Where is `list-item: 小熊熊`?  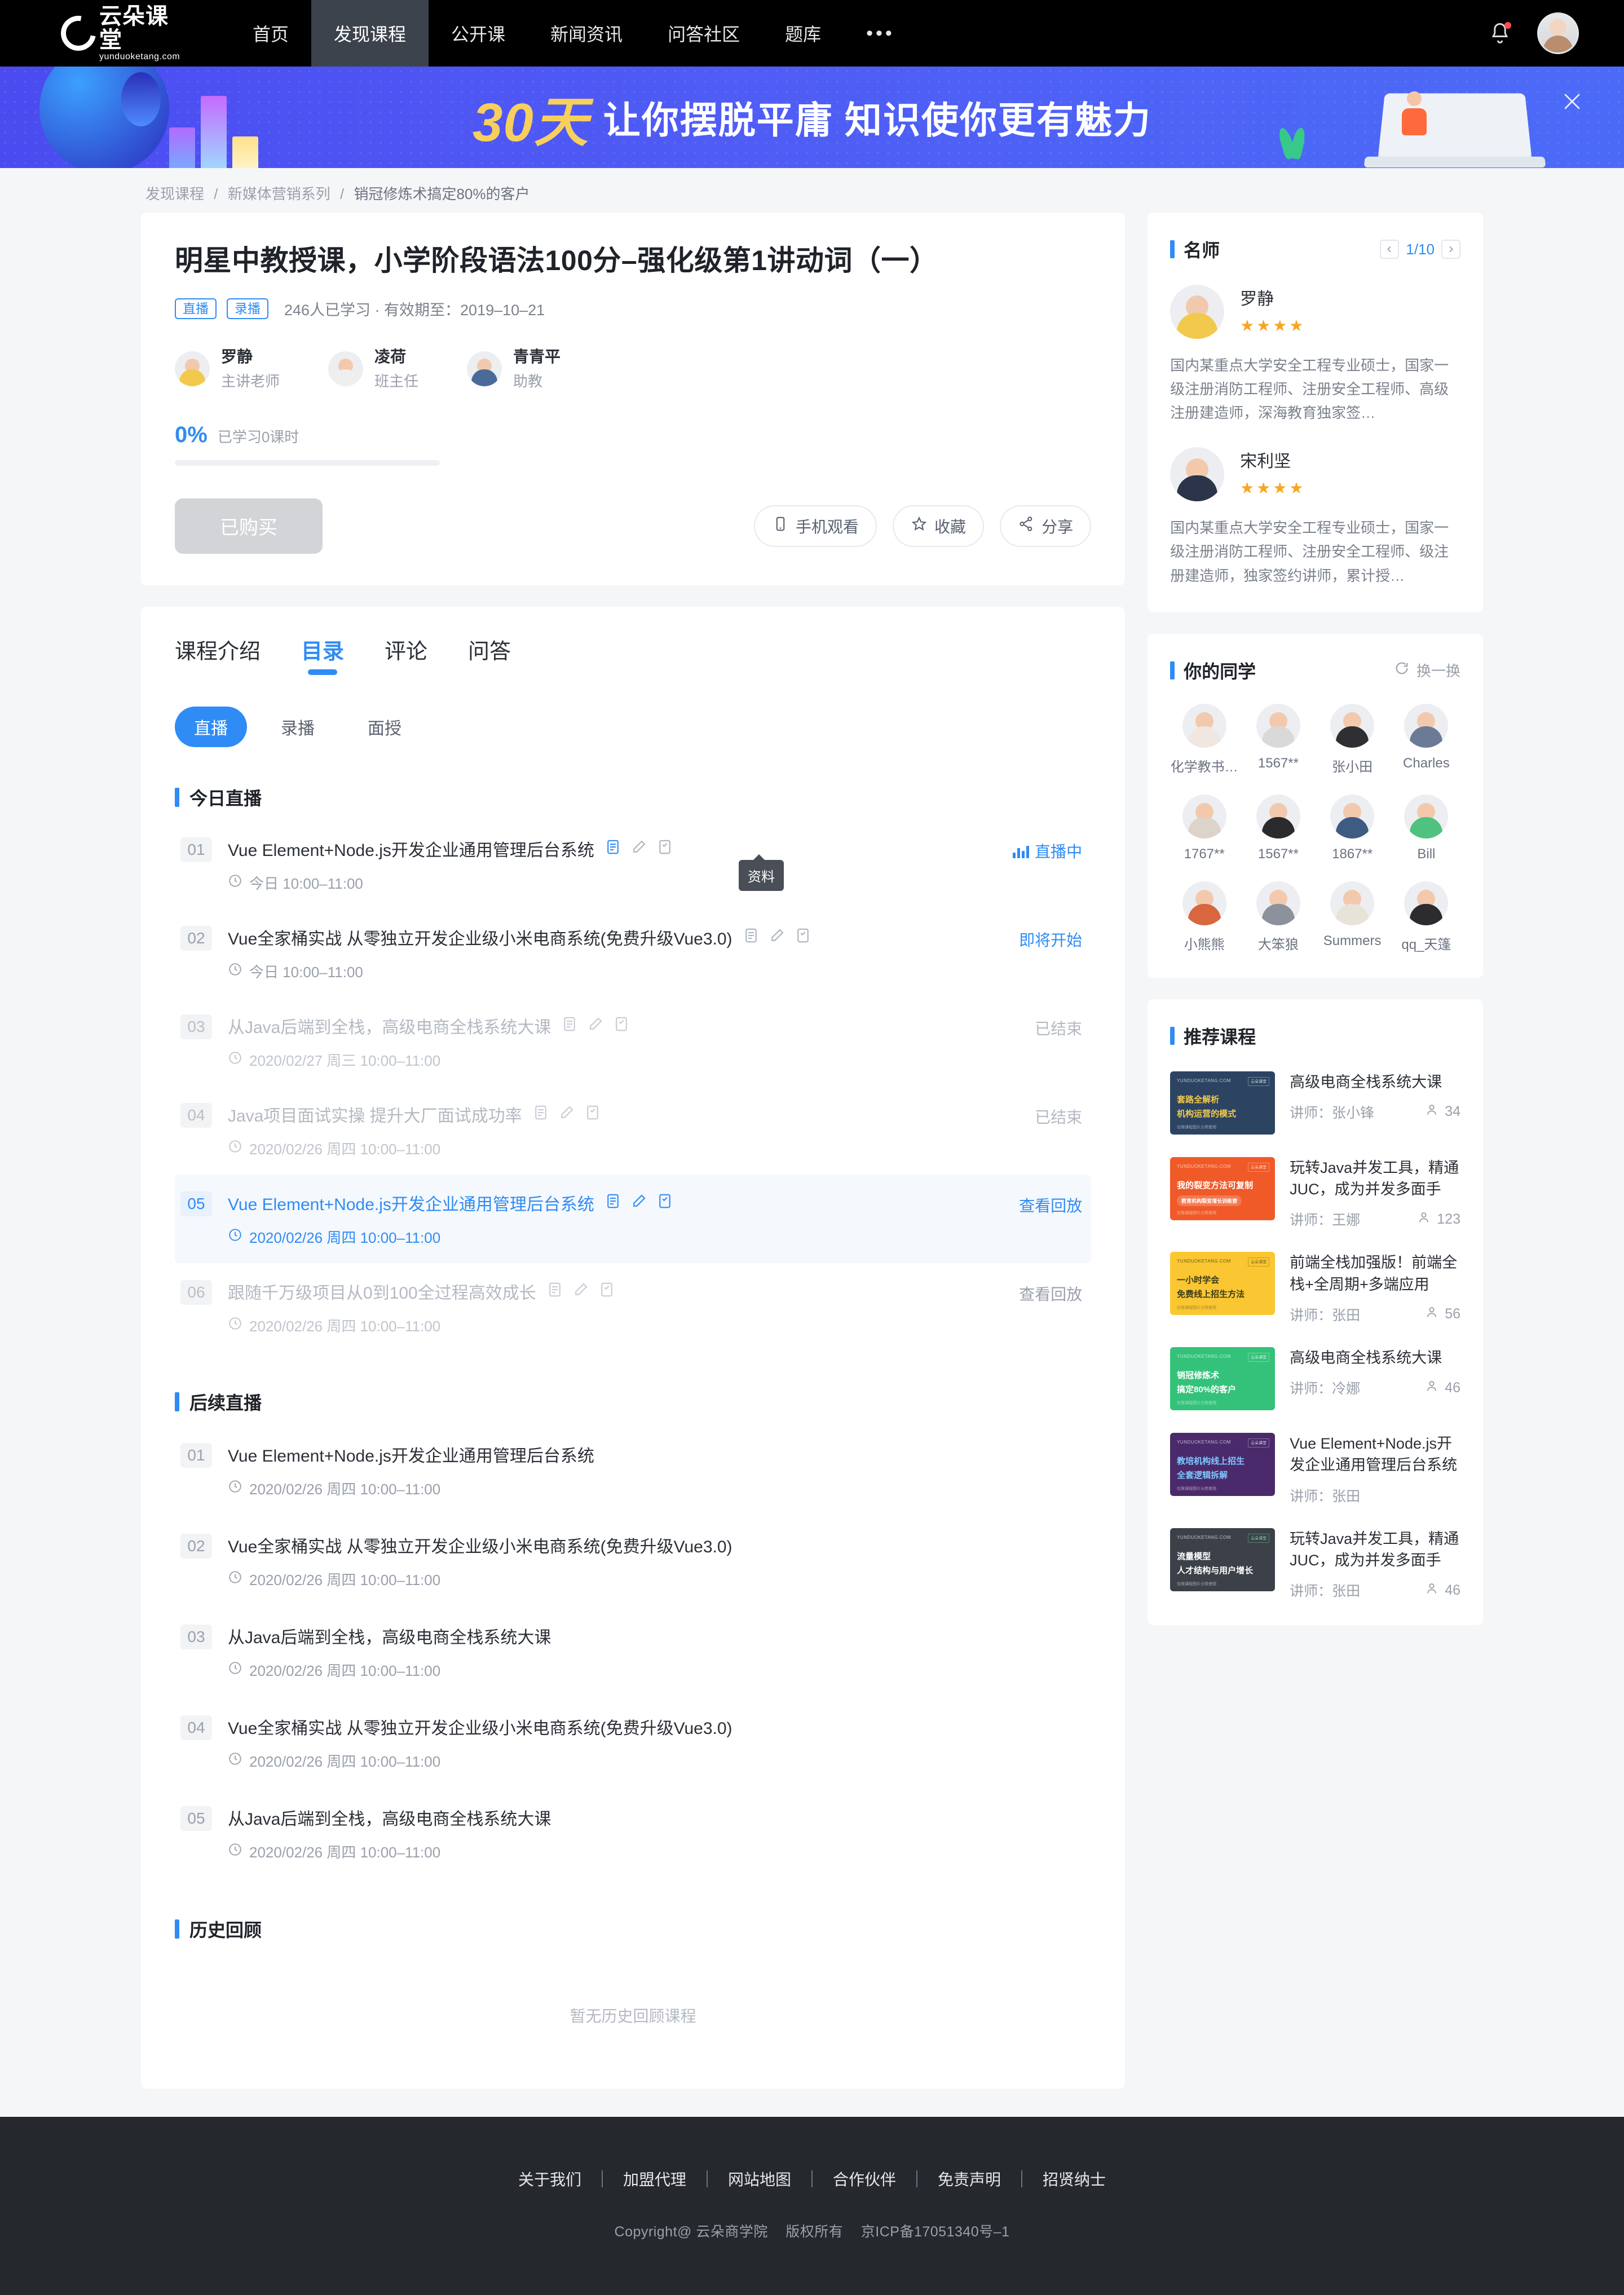 list-item: 小熊熊 is located at coordinates (1204, 917).